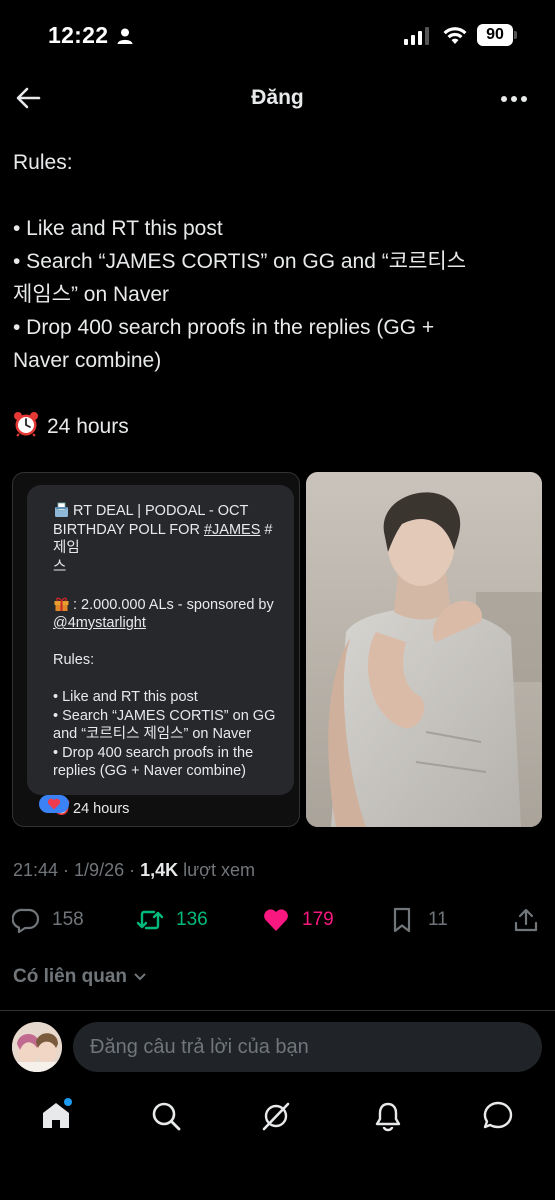 This screenshot has height=1200, width=555. Describe the element at coordinates (87, 360) in the screenshot. I see `tweet-line: Naver combine)` at that location.